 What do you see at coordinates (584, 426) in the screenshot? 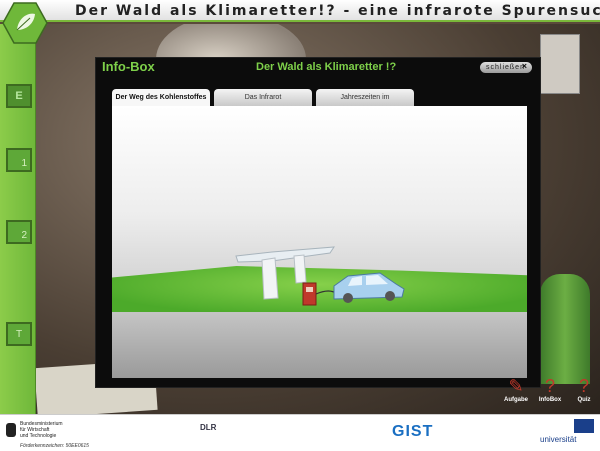
I see `university-mark-icon` at bounding box center [584, 426].